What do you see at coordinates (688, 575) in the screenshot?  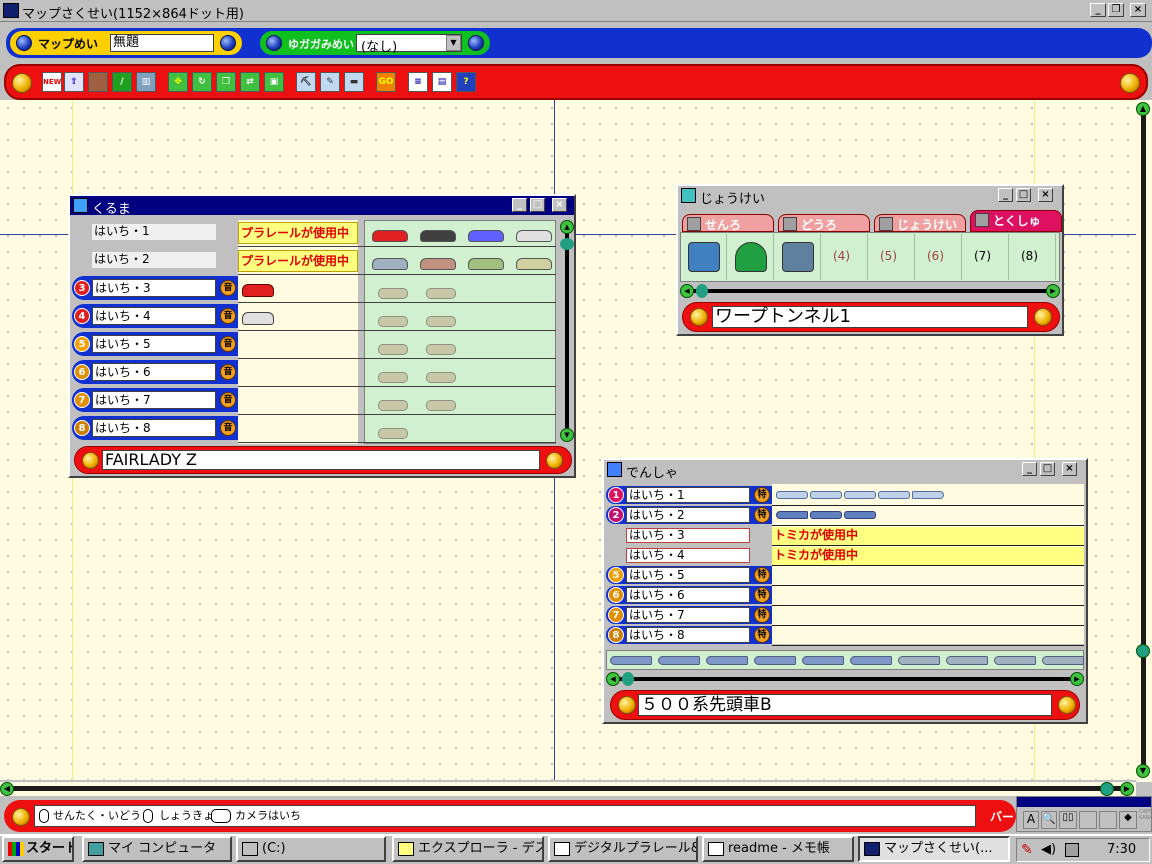 I see `densha-slot-field: はいち・5` at bounding box center [688, 575].